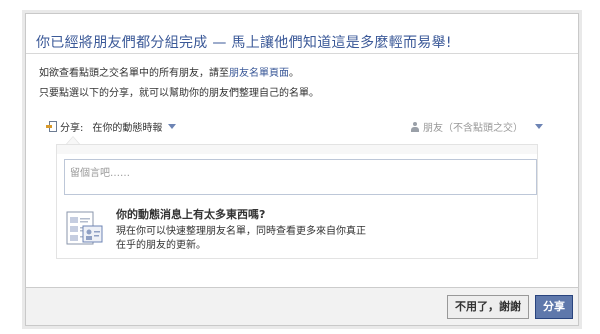  I want to click on share-instruction: 只要點選以下的分享，就可以幫助你的朋友們整理自己的名單。, so click(179, 93).